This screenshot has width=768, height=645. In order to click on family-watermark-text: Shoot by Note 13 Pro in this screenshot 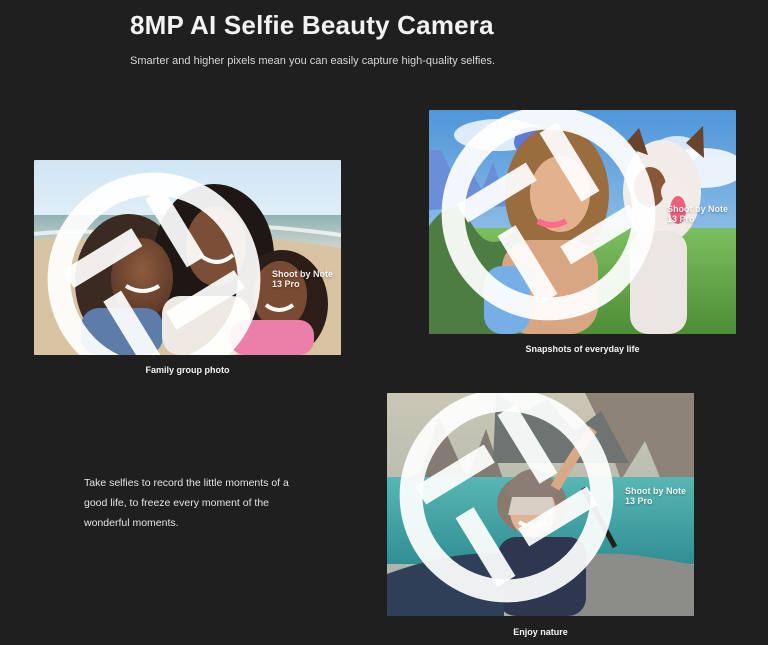, I will do `click(303, 279)`.